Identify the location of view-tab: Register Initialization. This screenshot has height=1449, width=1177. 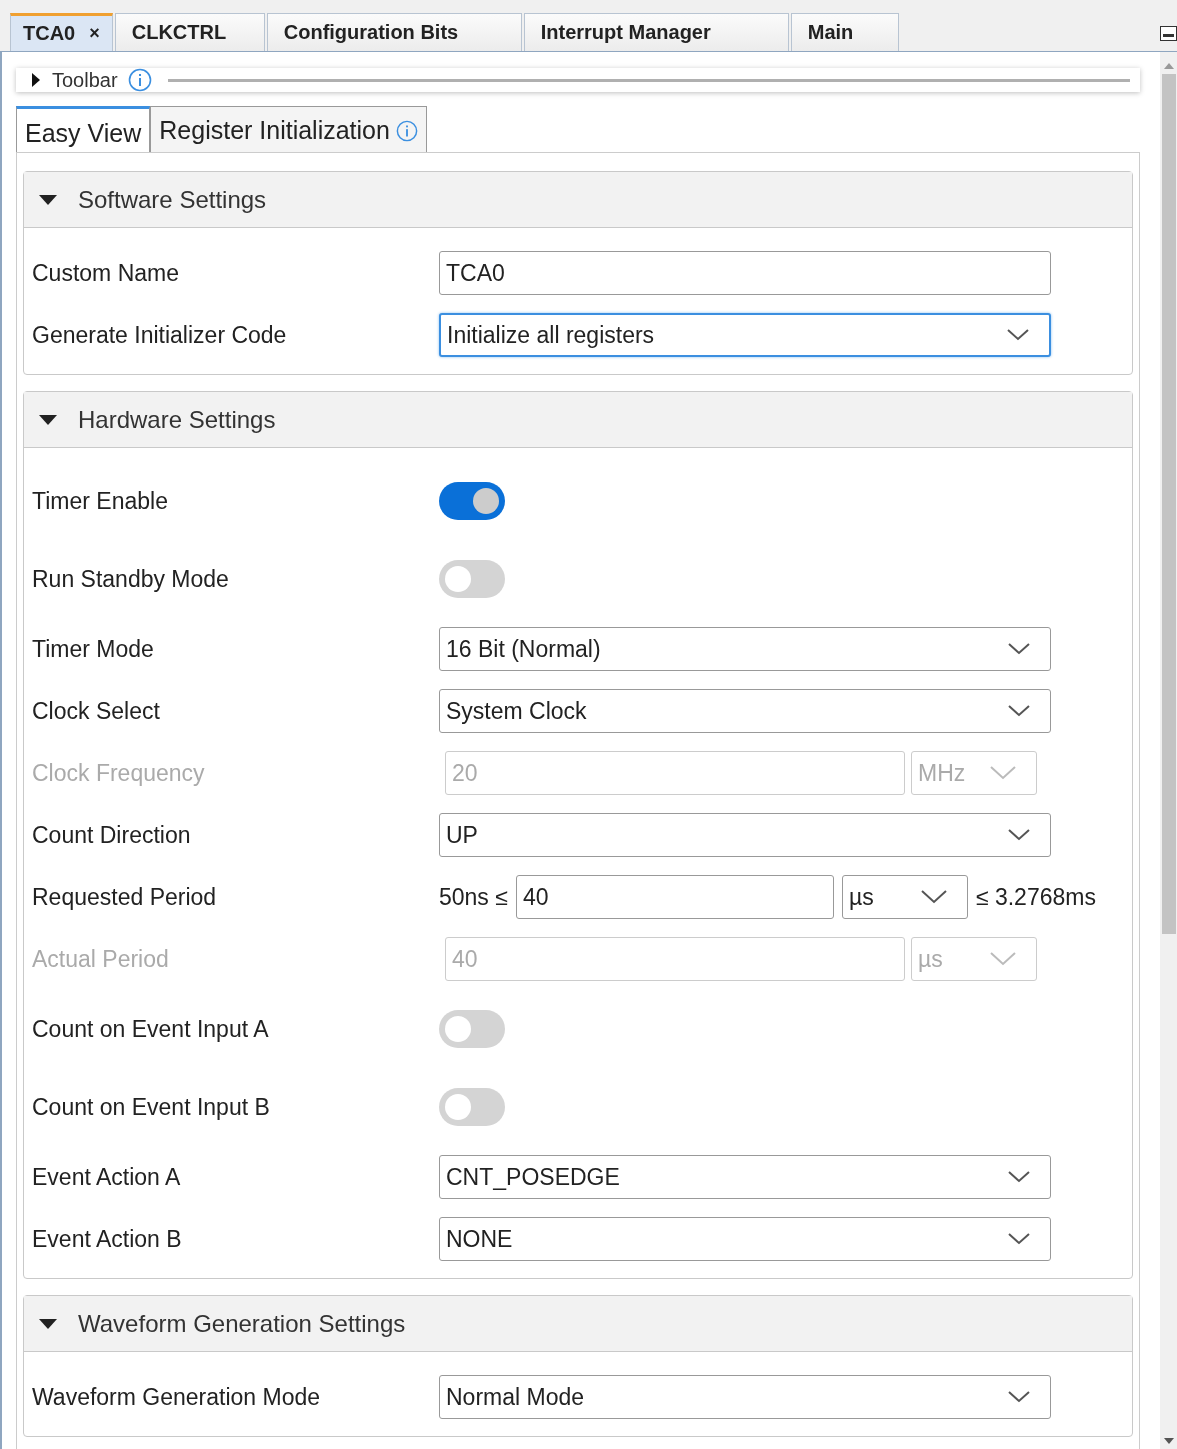
(288, 129).